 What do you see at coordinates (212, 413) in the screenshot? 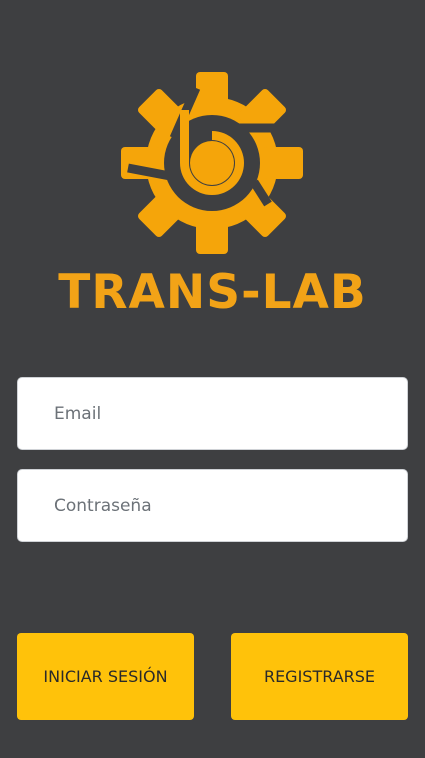
I see `email-field` at bounding box center [212, 413].